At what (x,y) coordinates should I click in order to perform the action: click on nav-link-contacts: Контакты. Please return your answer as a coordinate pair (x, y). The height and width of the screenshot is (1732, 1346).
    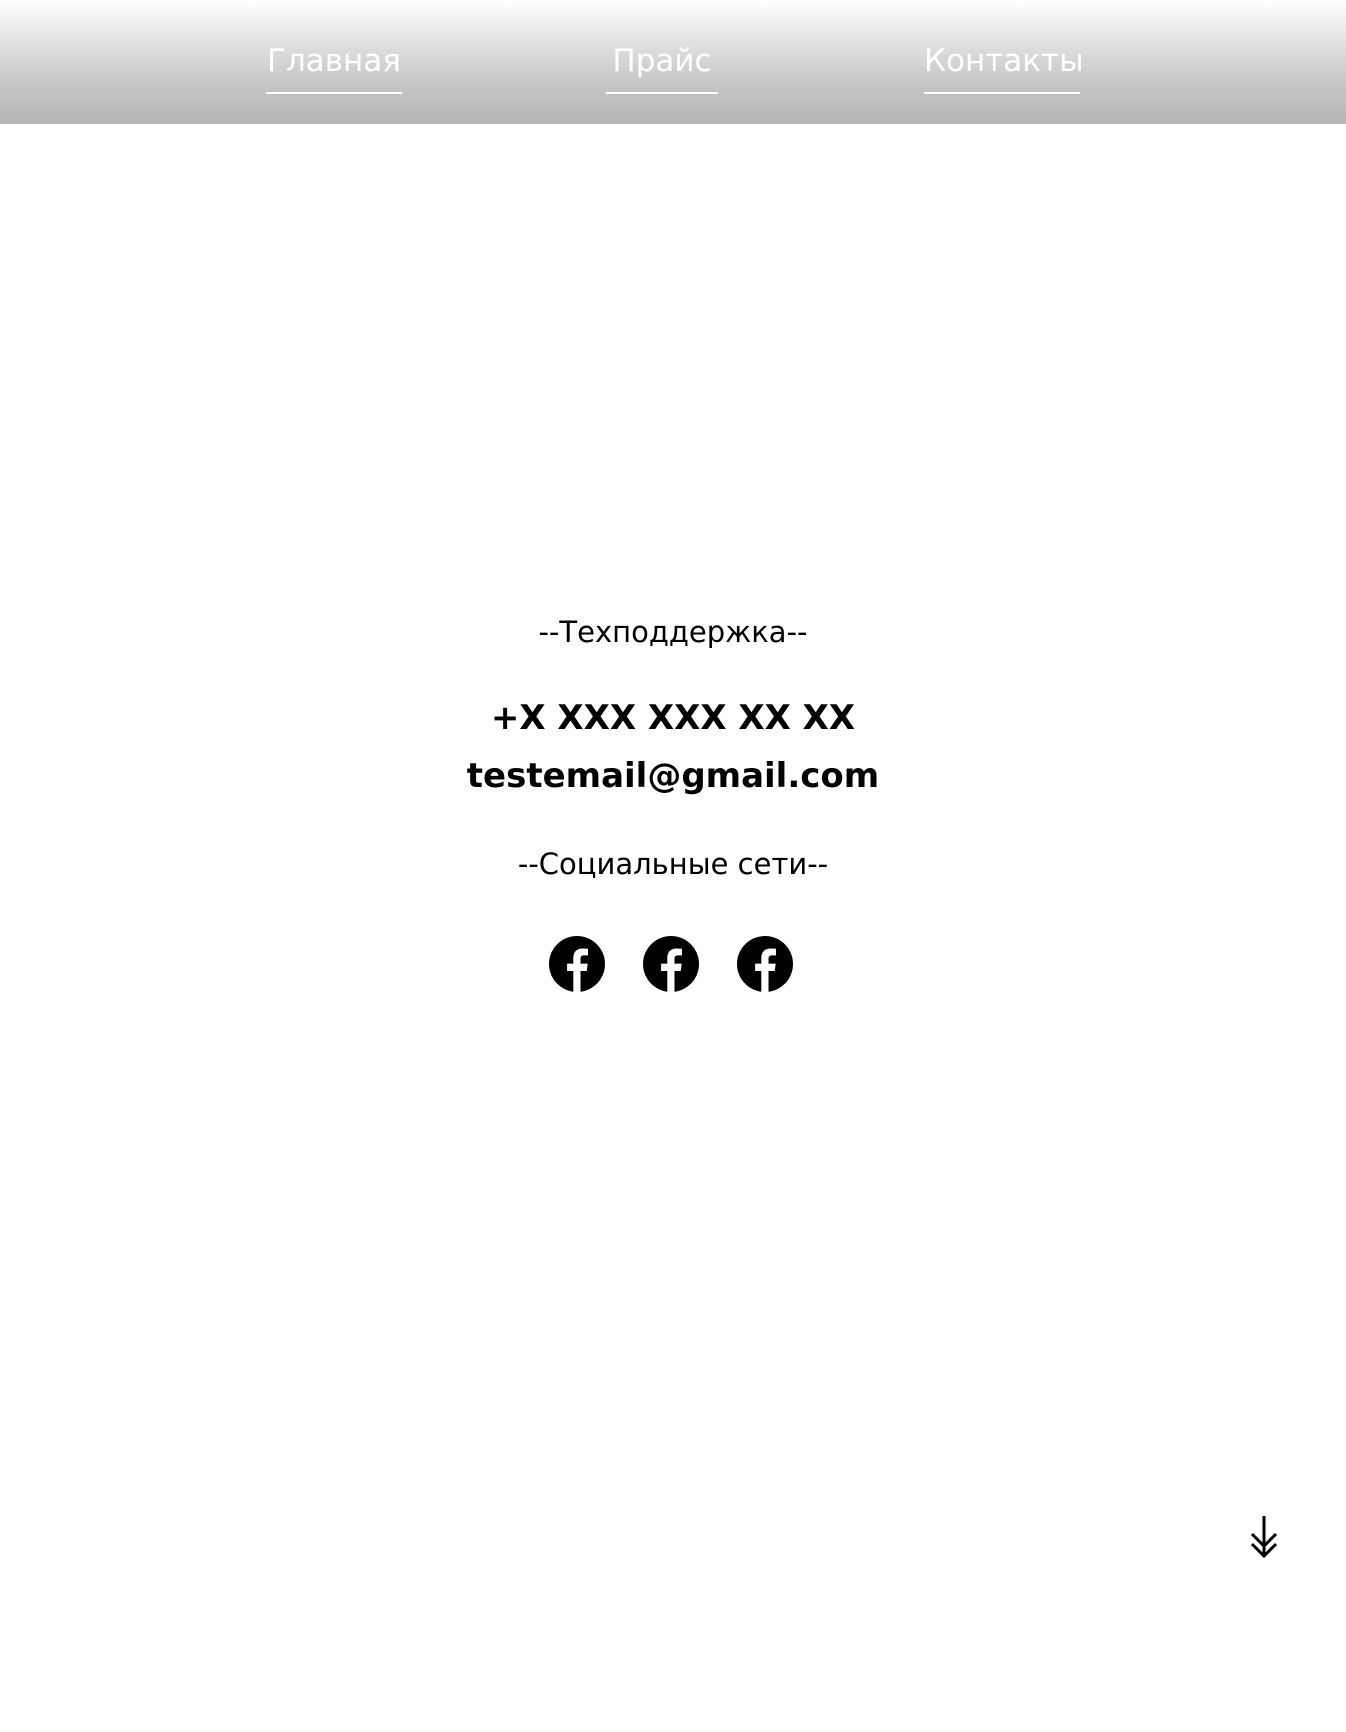
    Looking at the image, I should click on (1004, 67).